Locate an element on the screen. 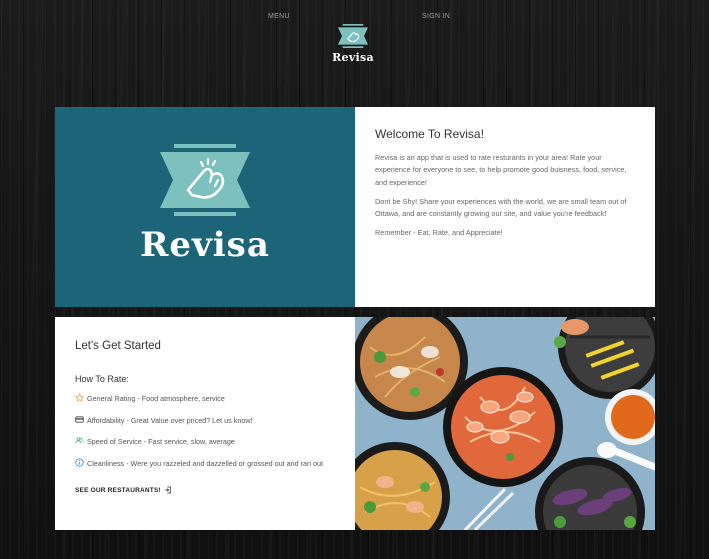  top-navigation: MENU SIGN IN Revisa is located at coordinates (354, 40).